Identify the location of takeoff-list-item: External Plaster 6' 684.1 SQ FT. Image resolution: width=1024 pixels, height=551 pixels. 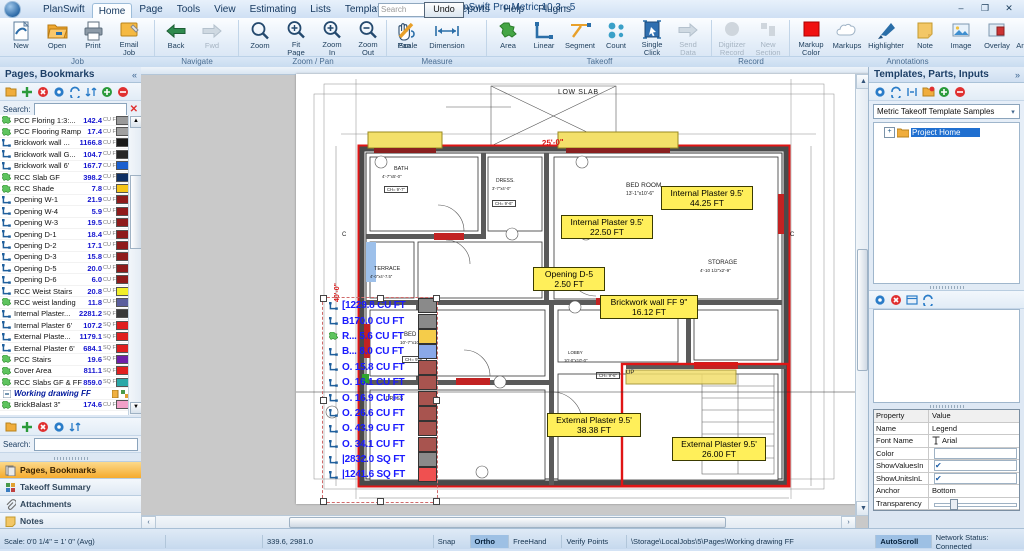
(70, 349).